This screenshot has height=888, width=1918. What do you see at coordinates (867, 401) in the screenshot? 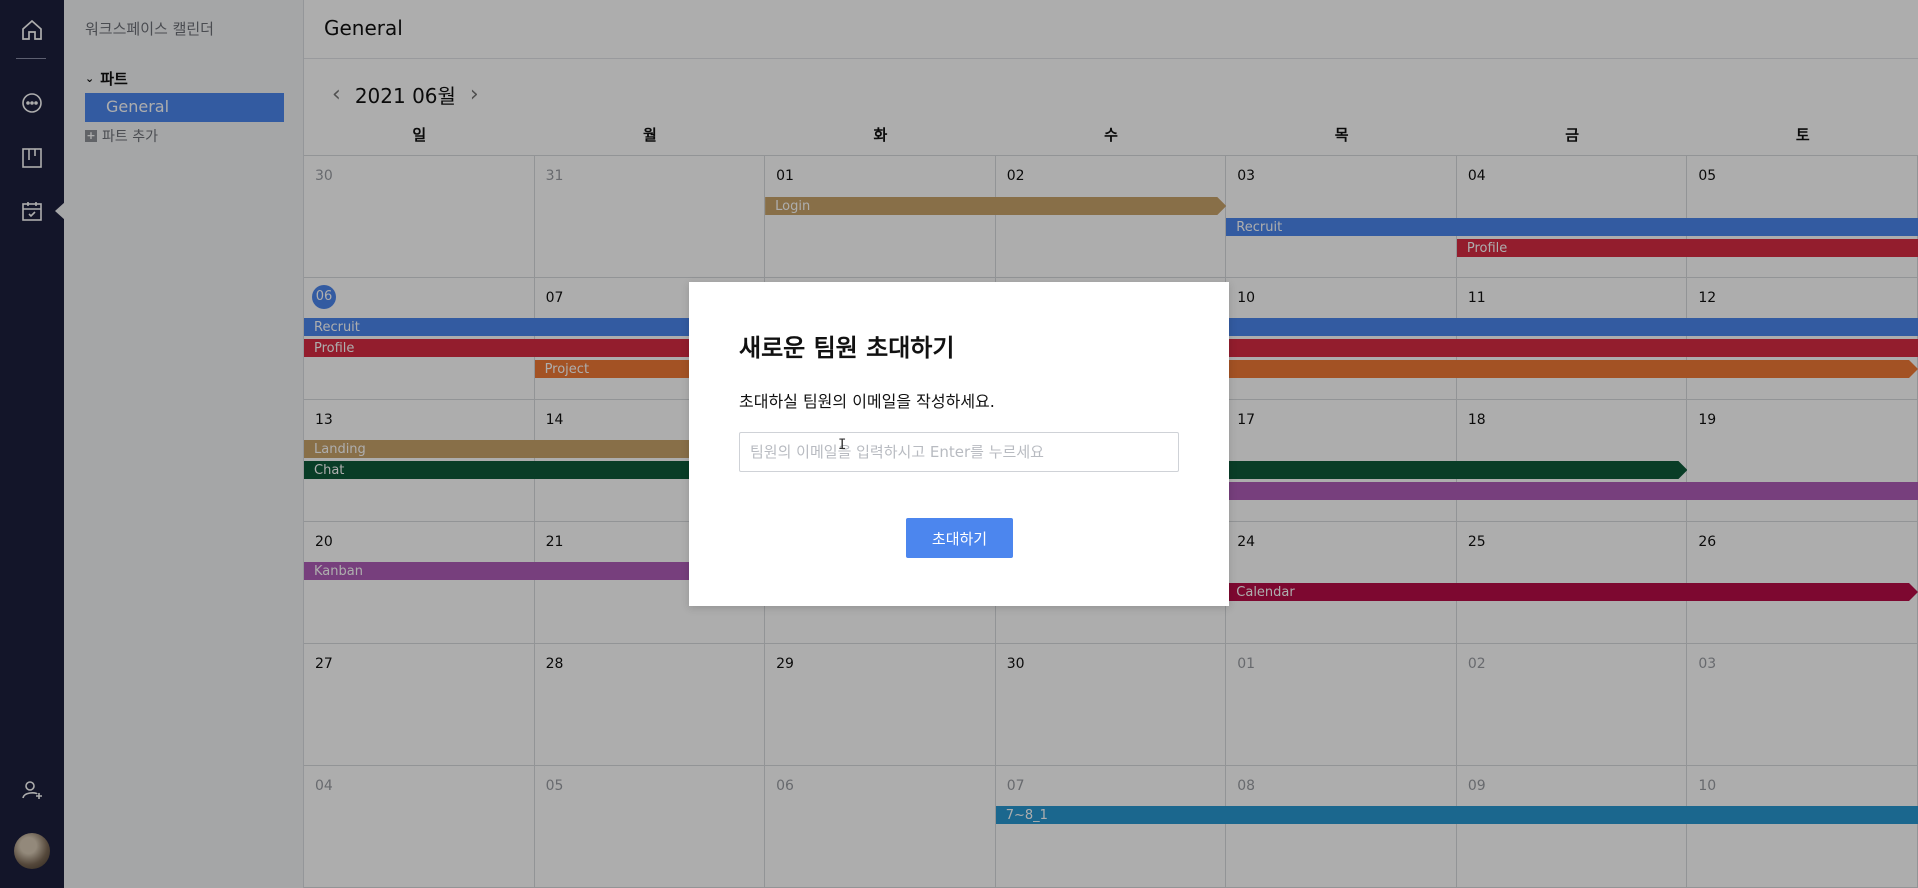
I see `modal-description: 초대하실 팀원의 이메일을 작성하세요.` at bounding box center [867, 401].